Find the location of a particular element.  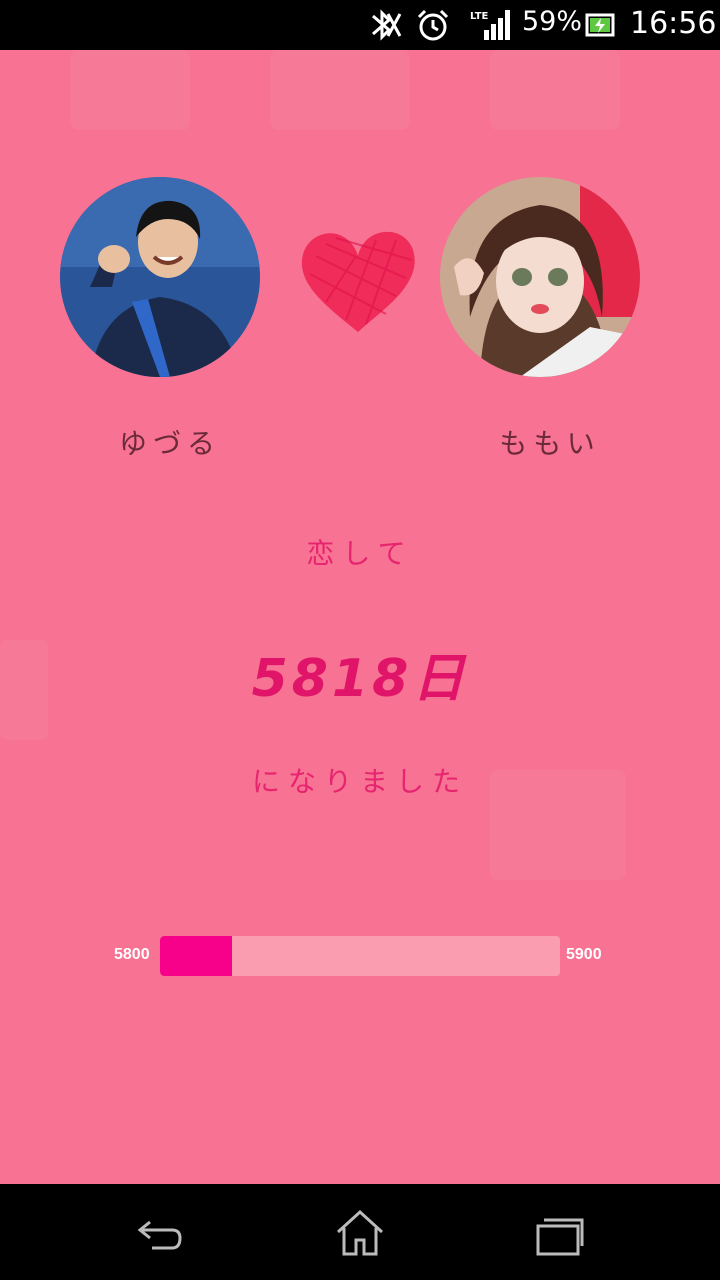

bluetooth-off-icon is located at coordinates (387, 25).